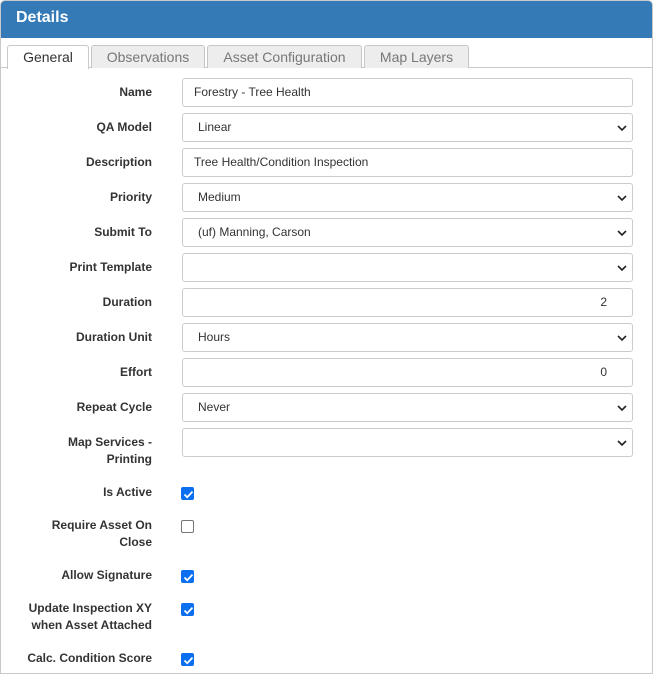 The width and height of the screenshot is (653, 674). Describe the element at coordinates (127, 492) in the screenshot. I see `is-active-label: Is Active` at that location.